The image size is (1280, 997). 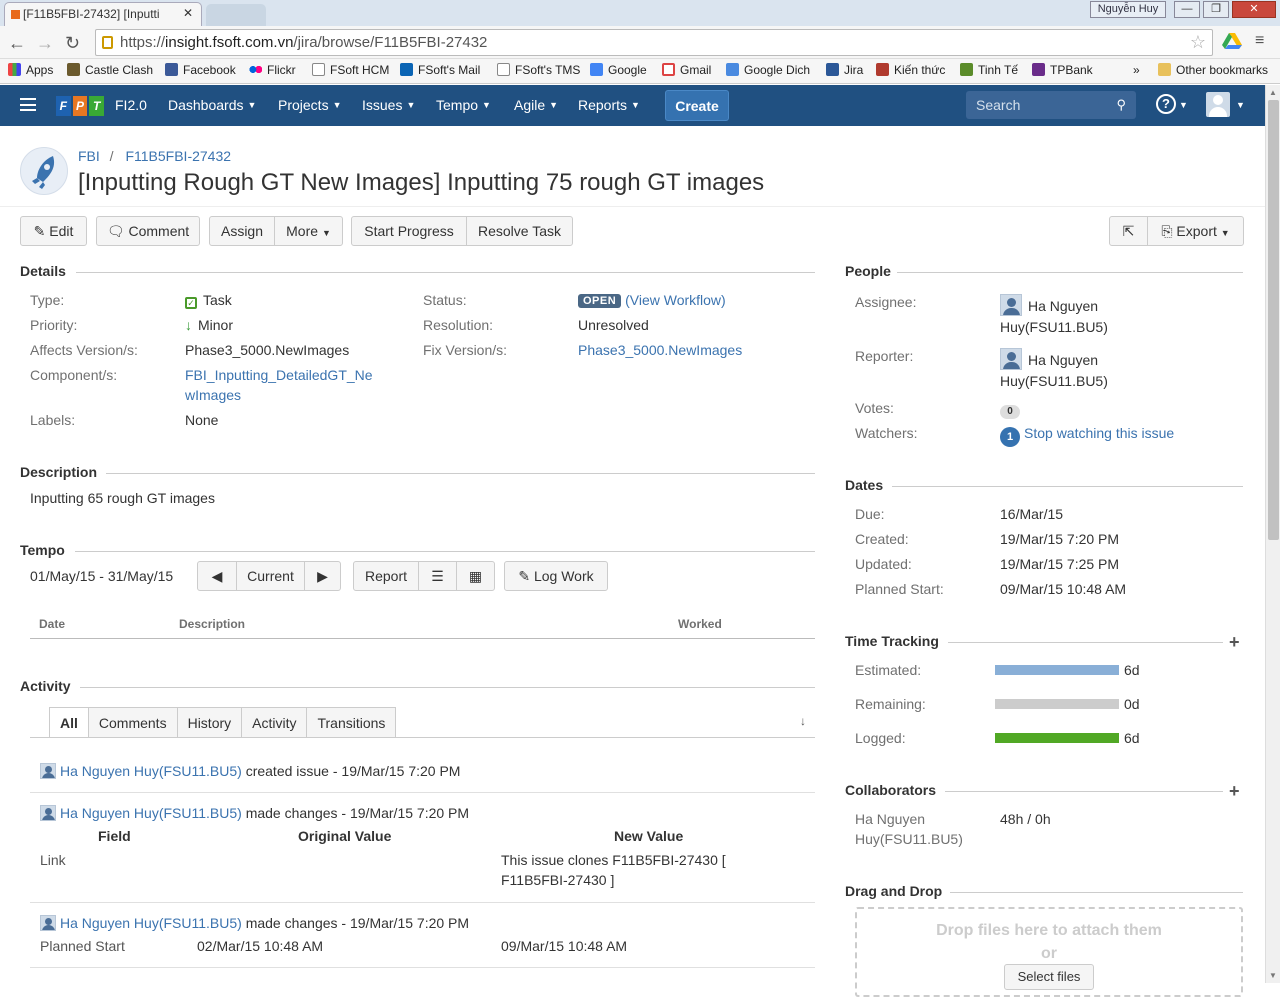 What do you see at coordinates (1128, 9) in the screenshot?
I see `profile-button: Nguyễn Huy` at bounding box center [1128, 9].